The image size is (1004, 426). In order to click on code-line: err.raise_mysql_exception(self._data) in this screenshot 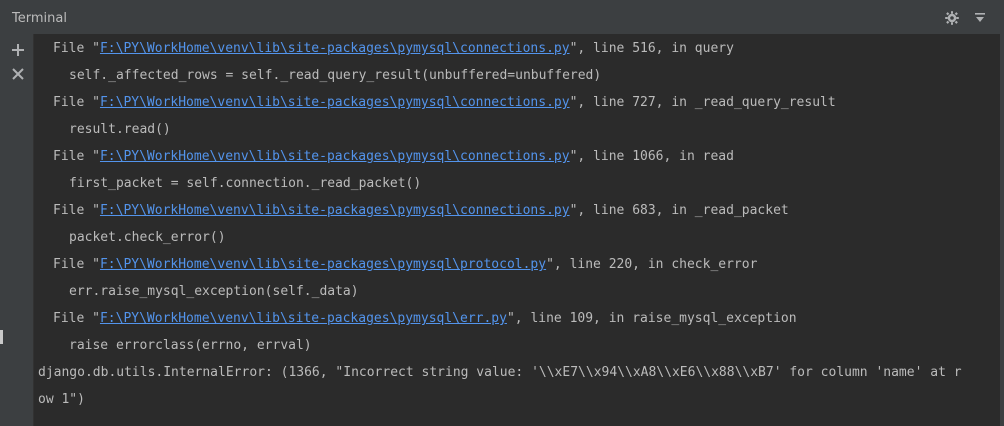, I will do `click(214, 291)`.